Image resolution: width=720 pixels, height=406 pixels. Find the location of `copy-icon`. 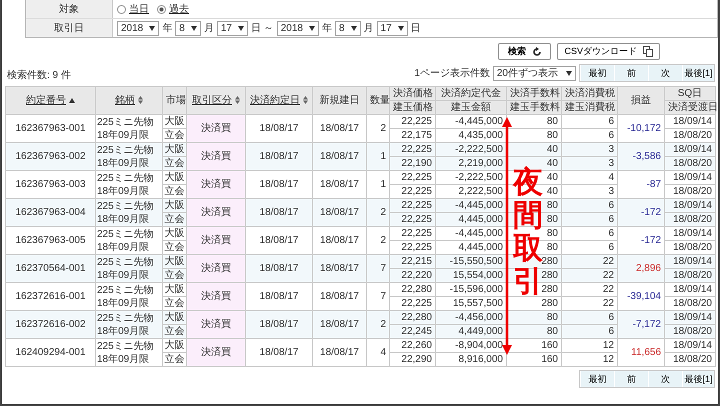

copy-icon is located at coordinates (648, 51).